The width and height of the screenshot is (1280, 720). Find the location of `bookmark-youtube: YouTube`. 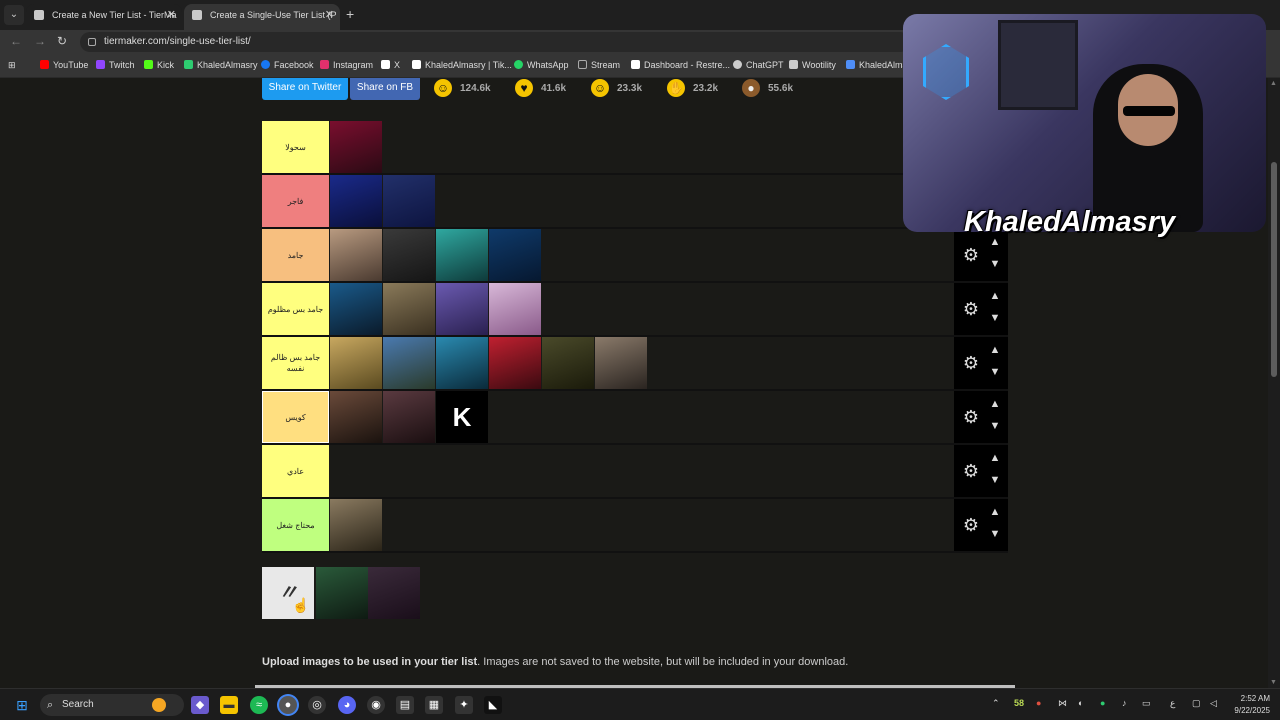

bookmark-youtube: YouTube is located at coordinates (64, 65).